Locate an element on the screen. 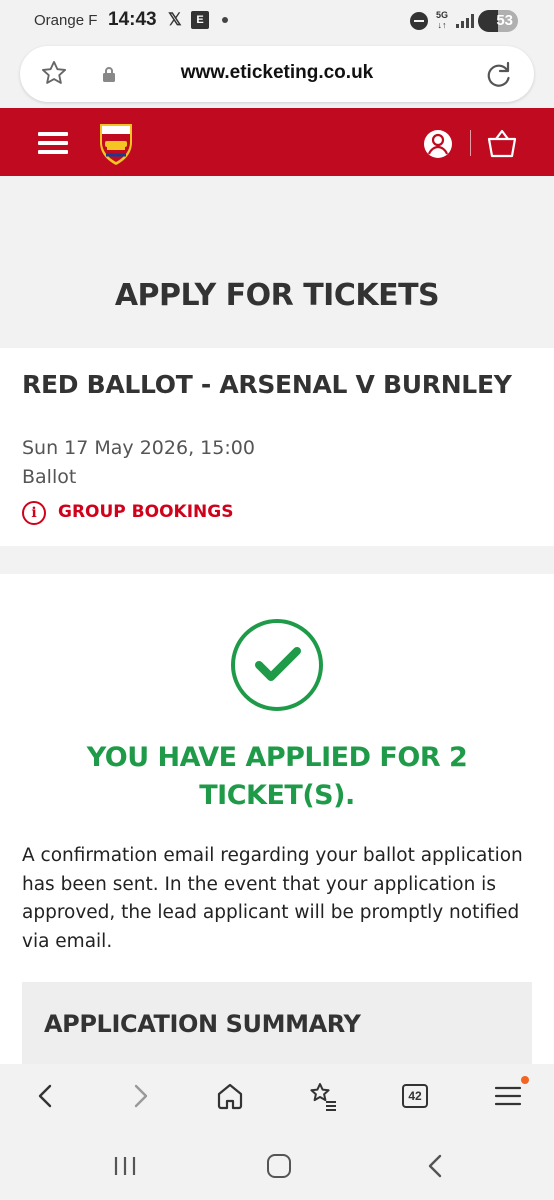  forward-icon is located at coordinates (140, 1096).